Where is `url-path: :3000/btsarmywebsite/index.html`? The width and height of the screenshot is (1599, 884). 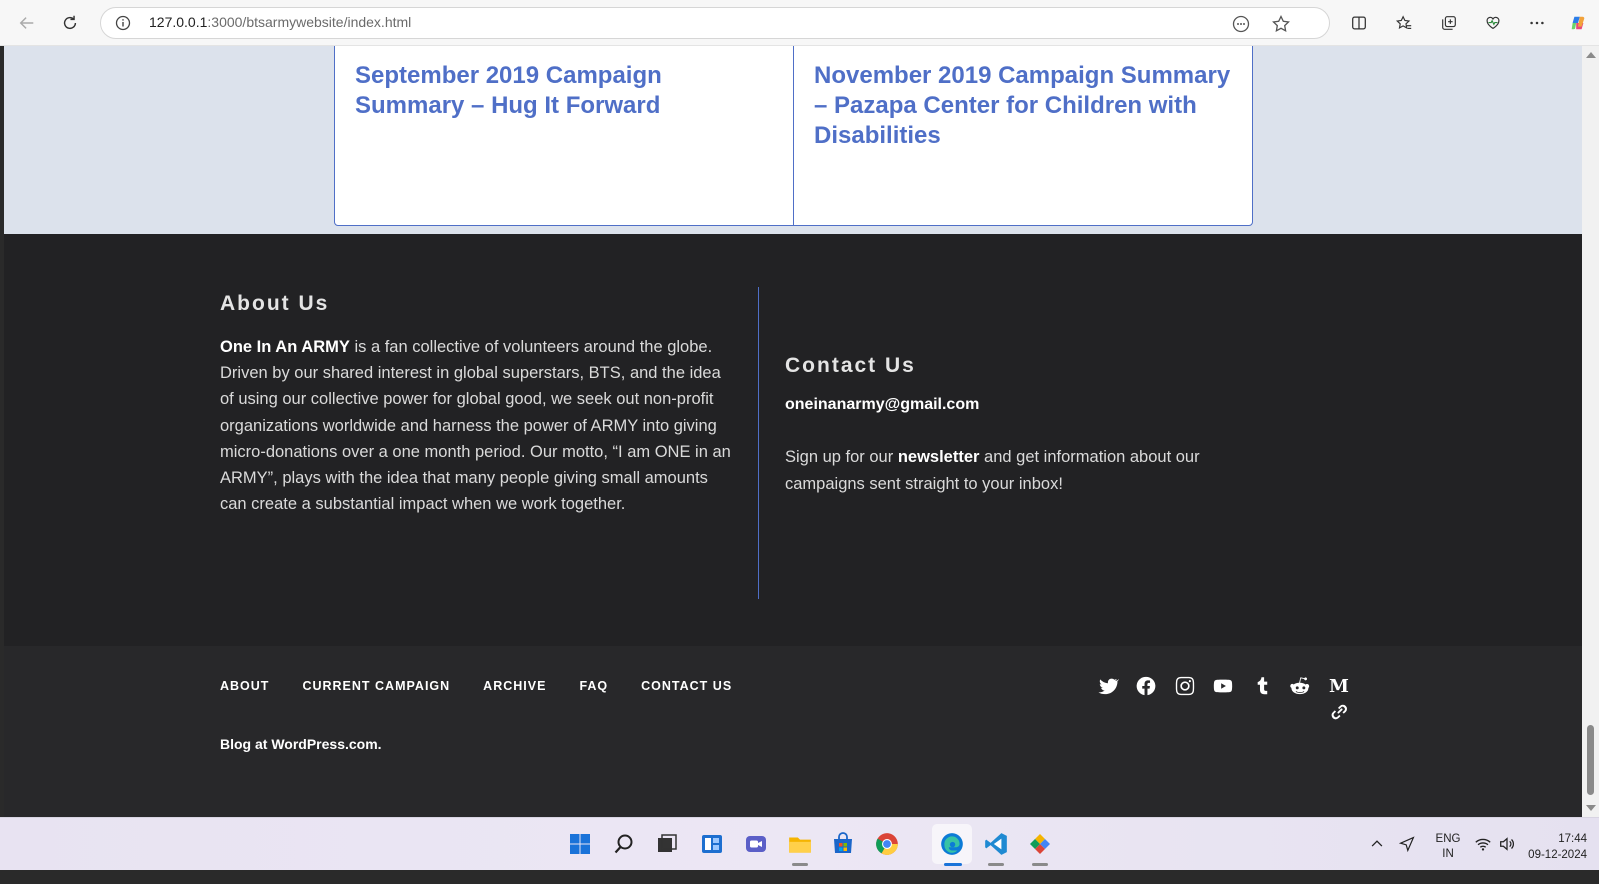
url-path: :3000/btsarmywebsite/index.html is located at coordinates (309, 22).